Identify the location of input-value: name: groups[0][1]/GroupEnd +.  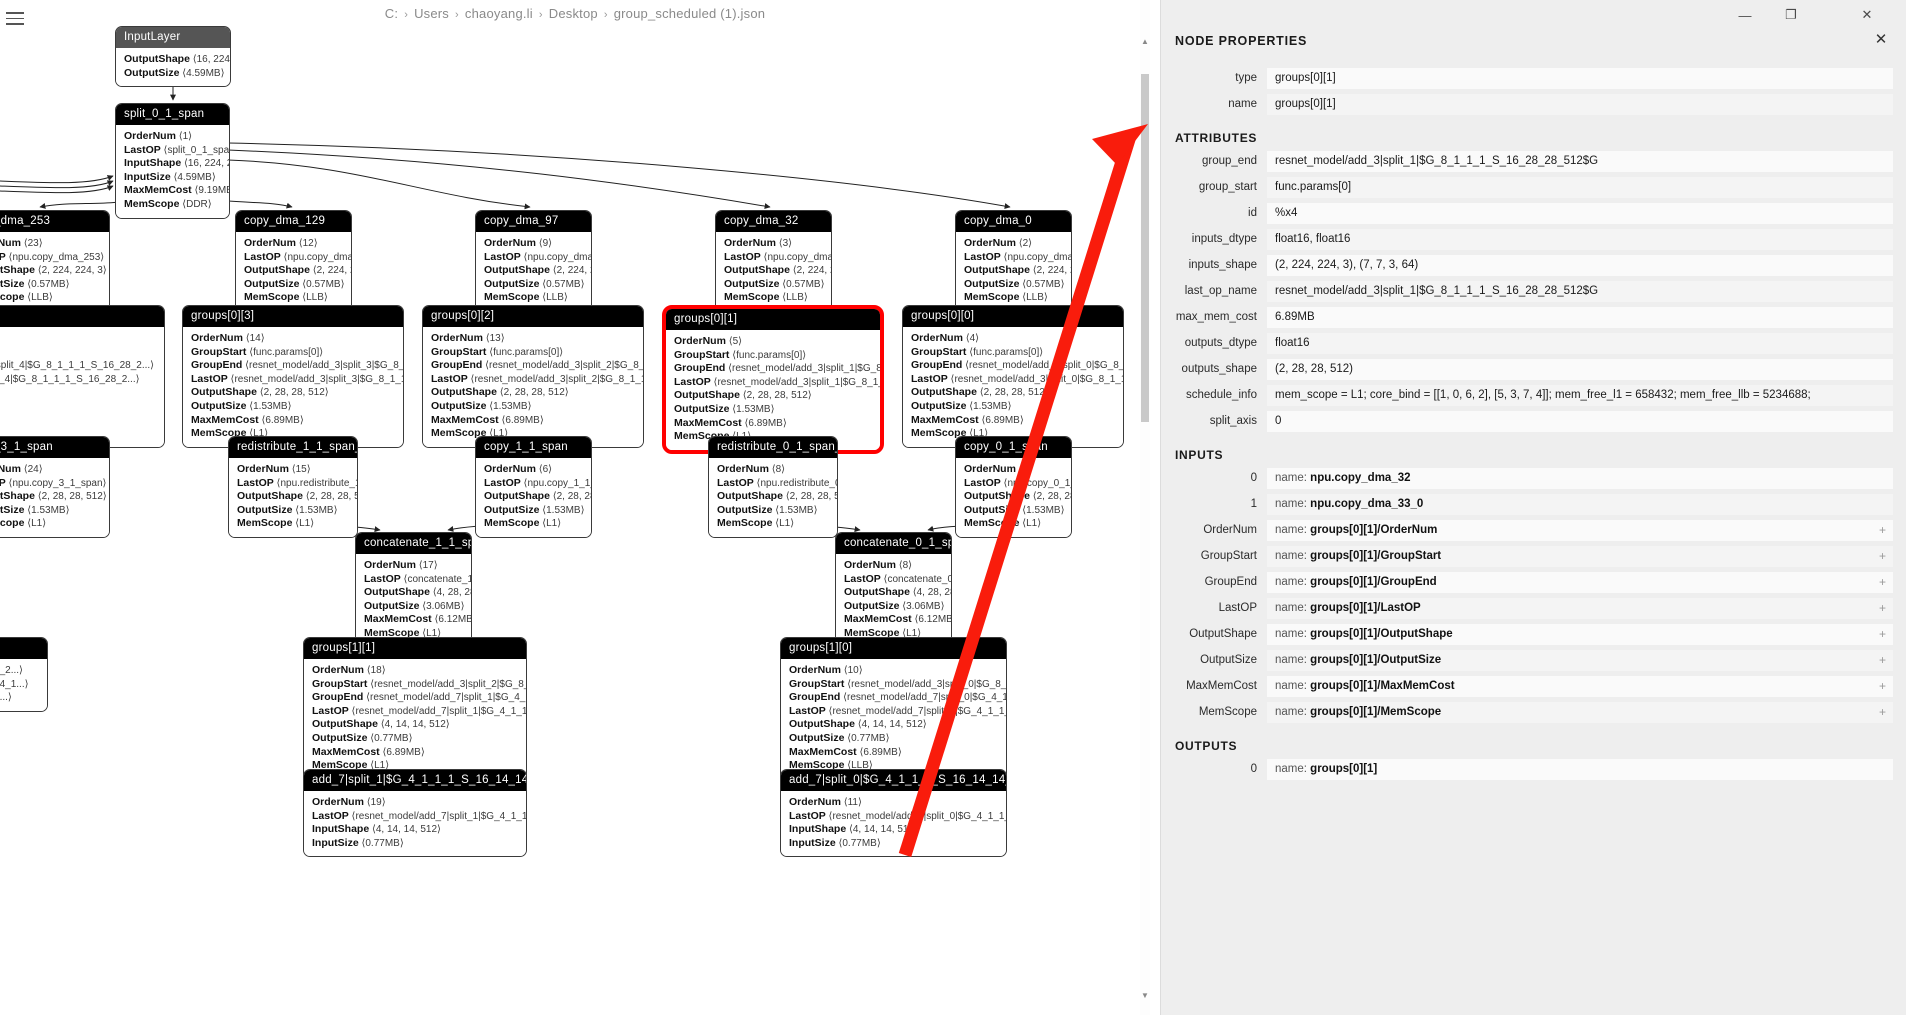
(1580, 582).